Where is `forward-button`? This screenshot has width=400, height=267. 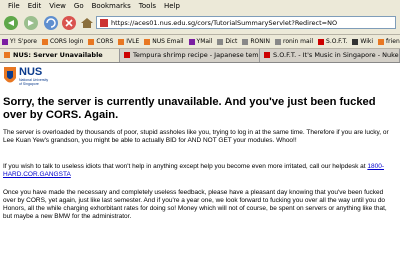
forward-button is located at coordinates (31, 23).